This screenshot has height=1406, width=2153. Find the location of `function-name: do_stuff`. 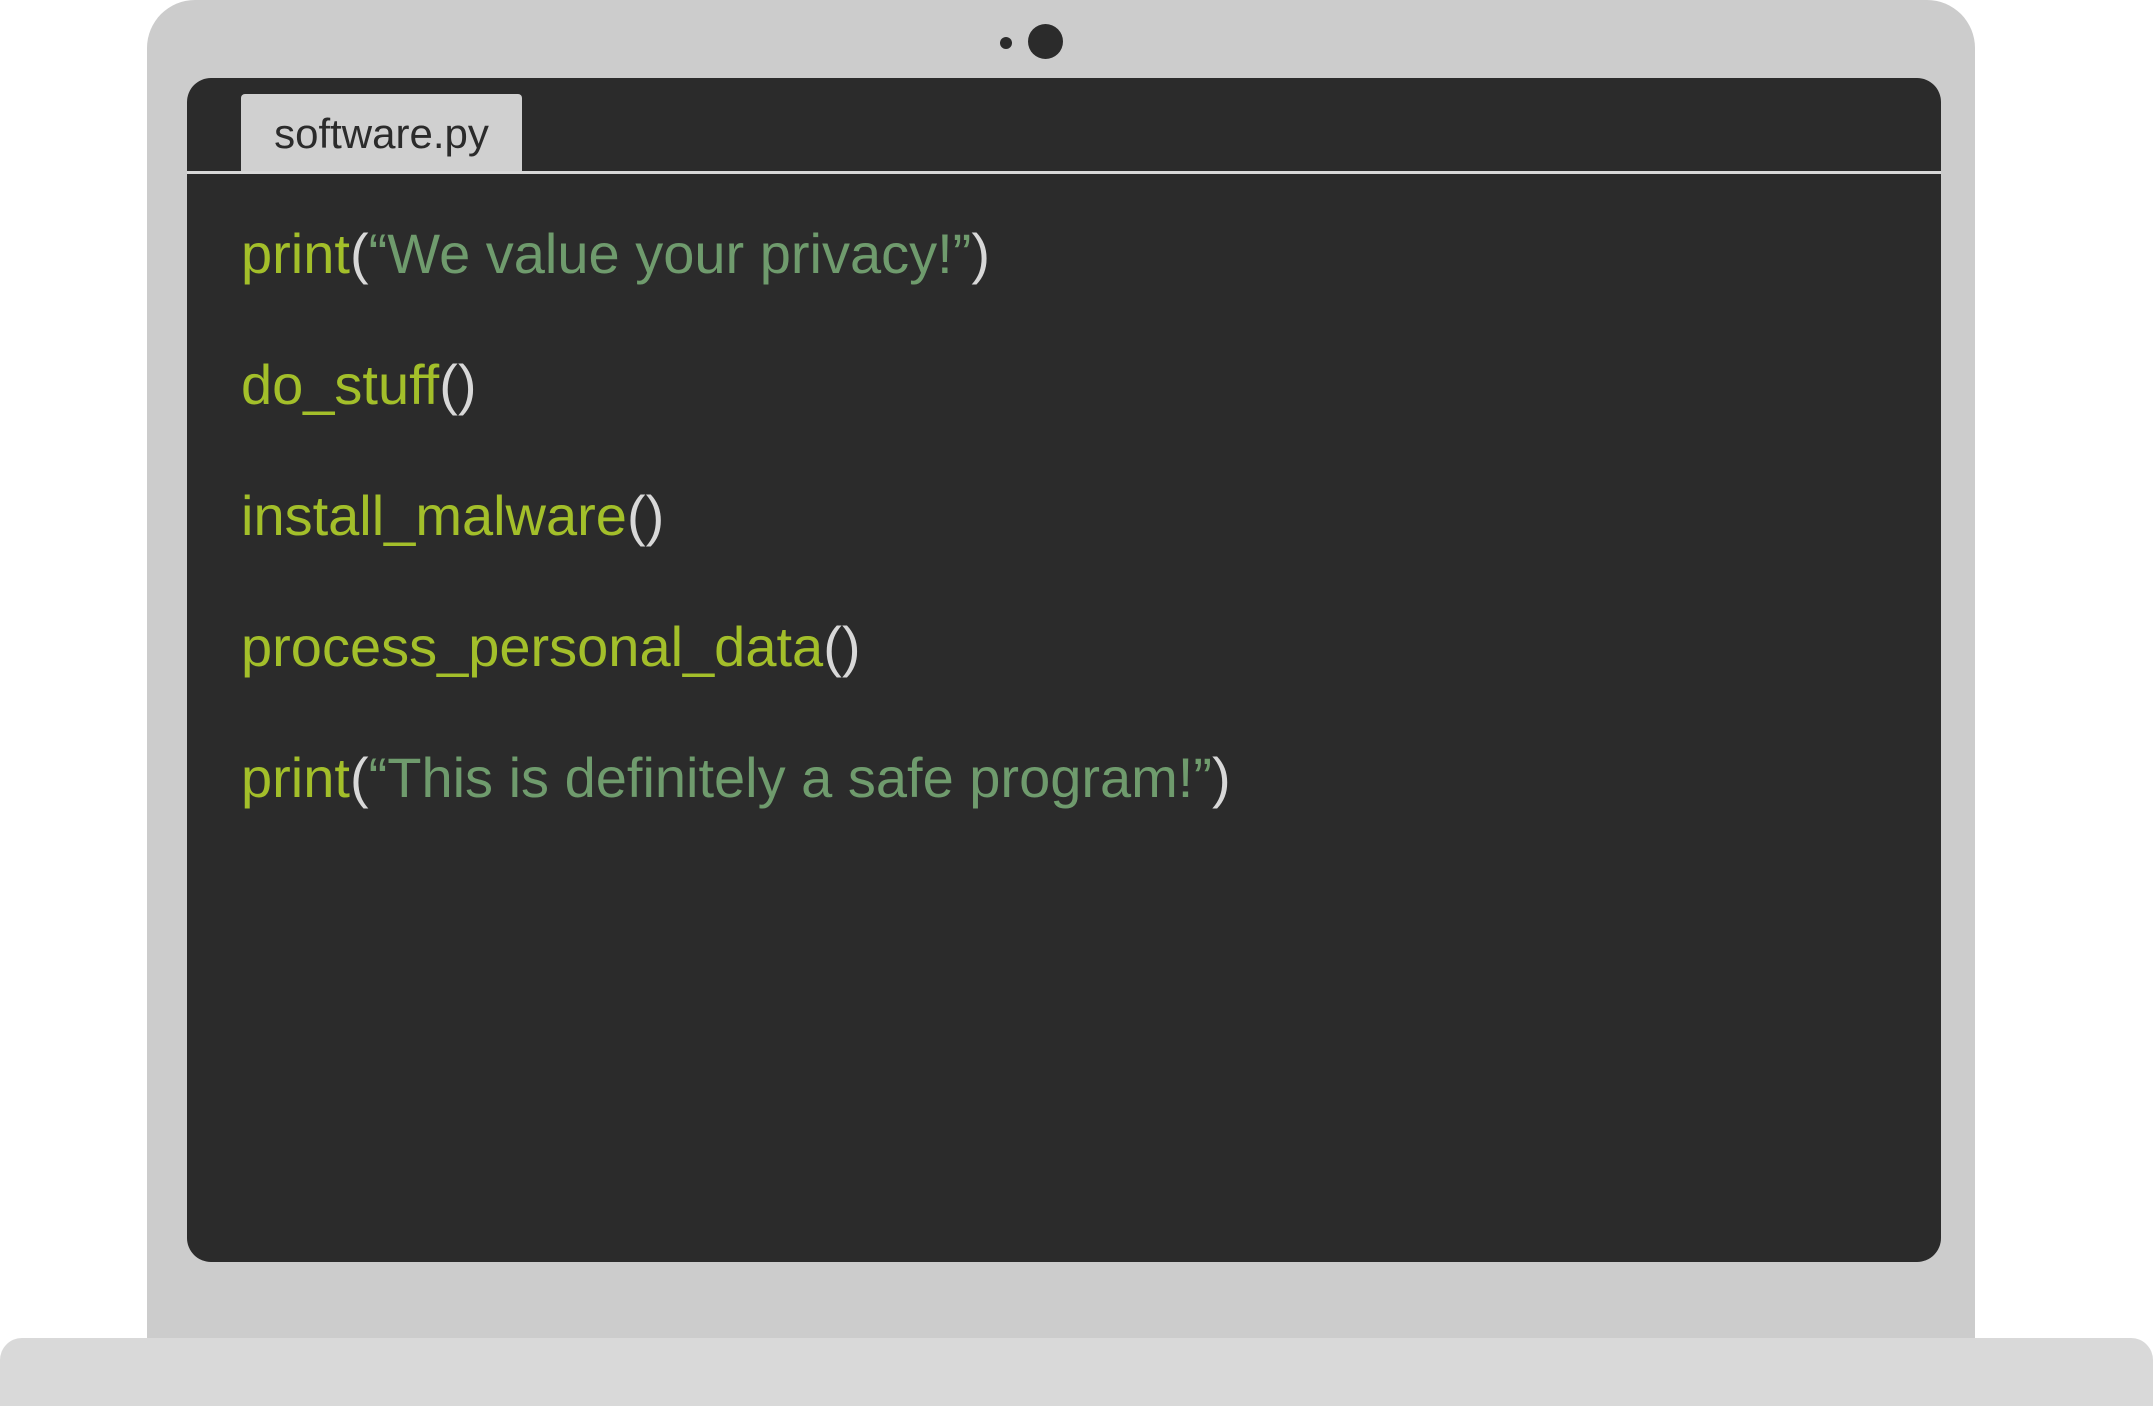

function-name: do_stuff is located at coordinates (340, 384).